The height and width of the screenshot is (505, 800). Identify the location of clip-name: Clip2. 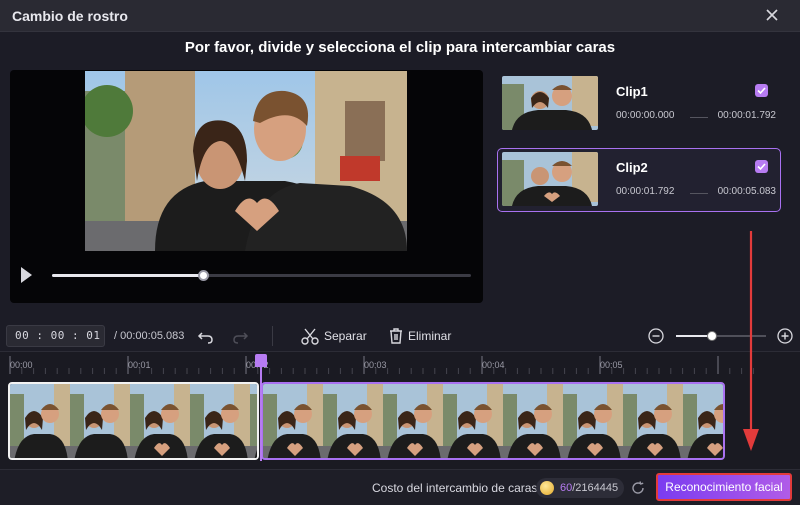
(632, 167).